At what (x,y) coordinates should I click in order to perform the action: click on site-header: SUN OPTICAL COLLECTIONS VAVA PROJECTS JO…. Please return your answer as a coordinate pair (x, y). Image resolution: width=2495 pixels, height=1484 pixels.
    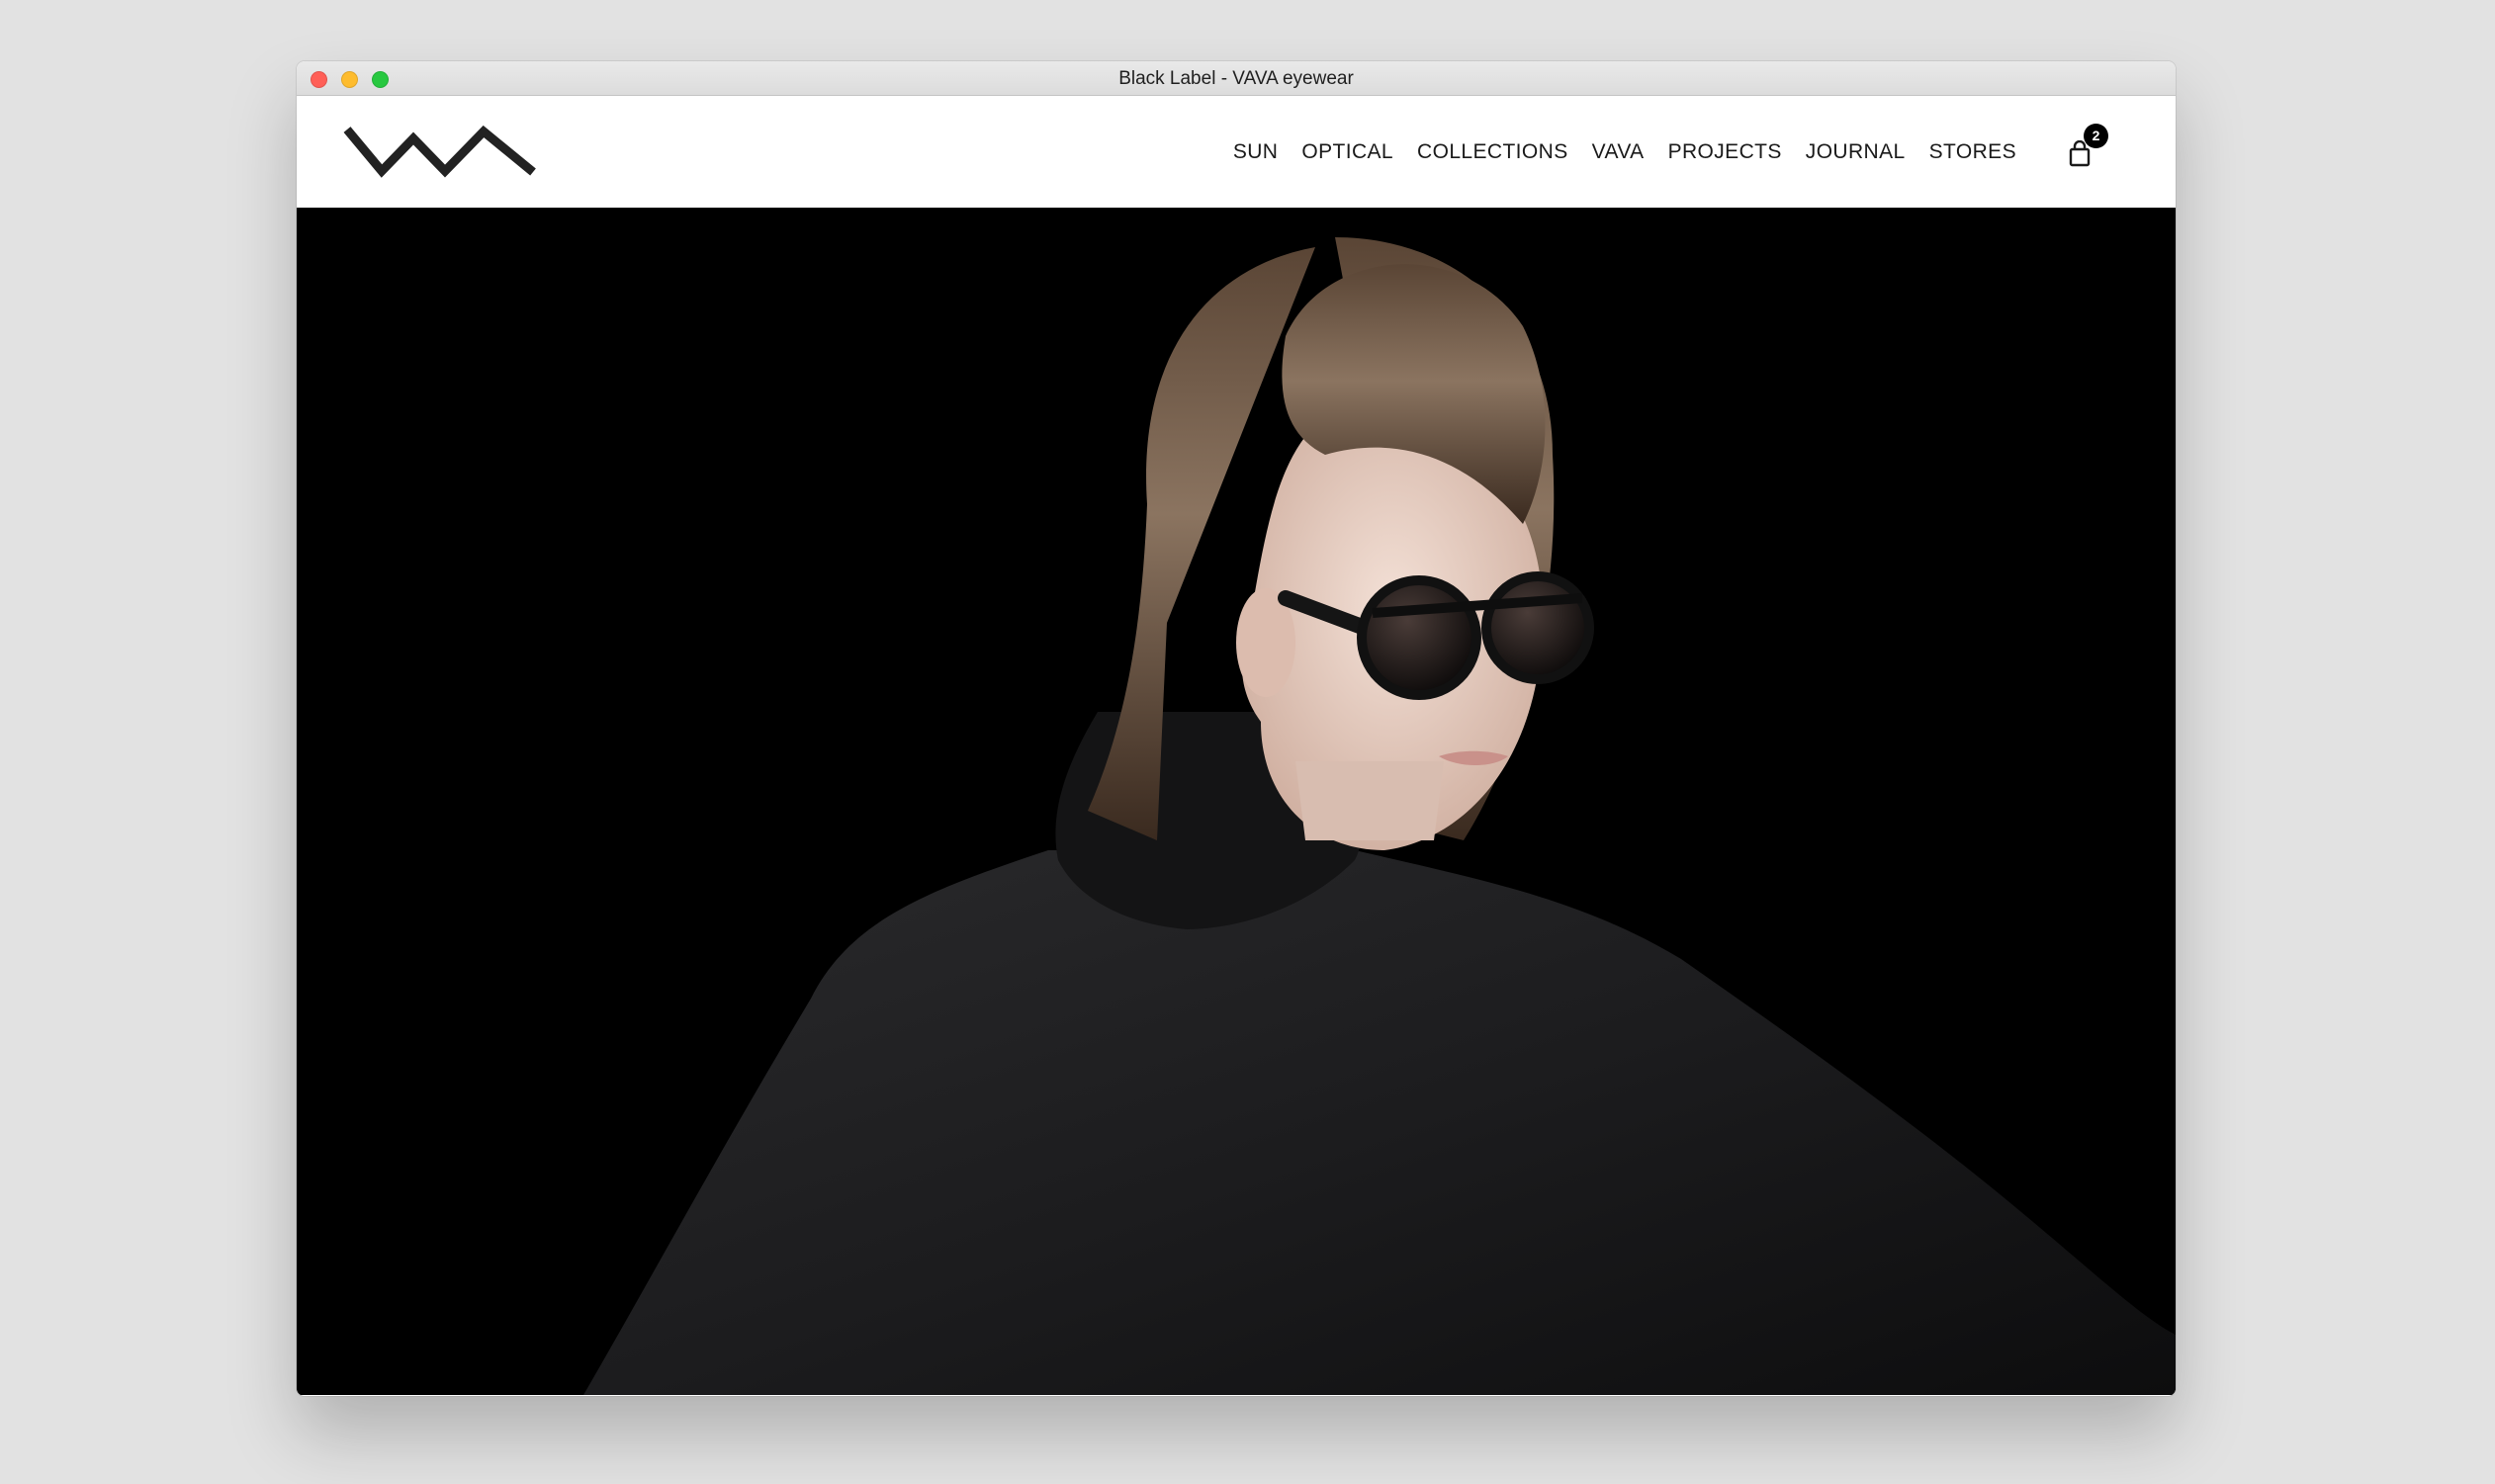
    Looking at the image, I should click on (1236, 152).